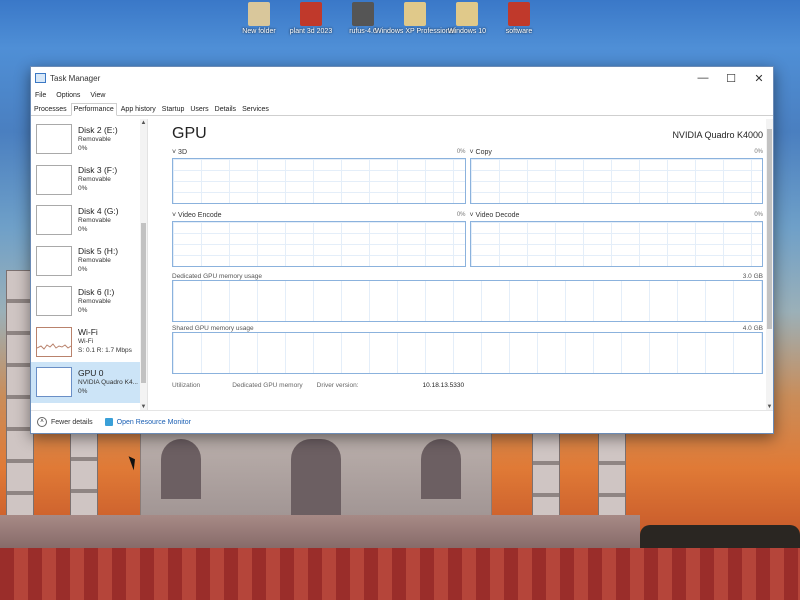  Describe the element at coordinates (84, 476) in the screenshot. I see `minaret-left-inner` at that location.